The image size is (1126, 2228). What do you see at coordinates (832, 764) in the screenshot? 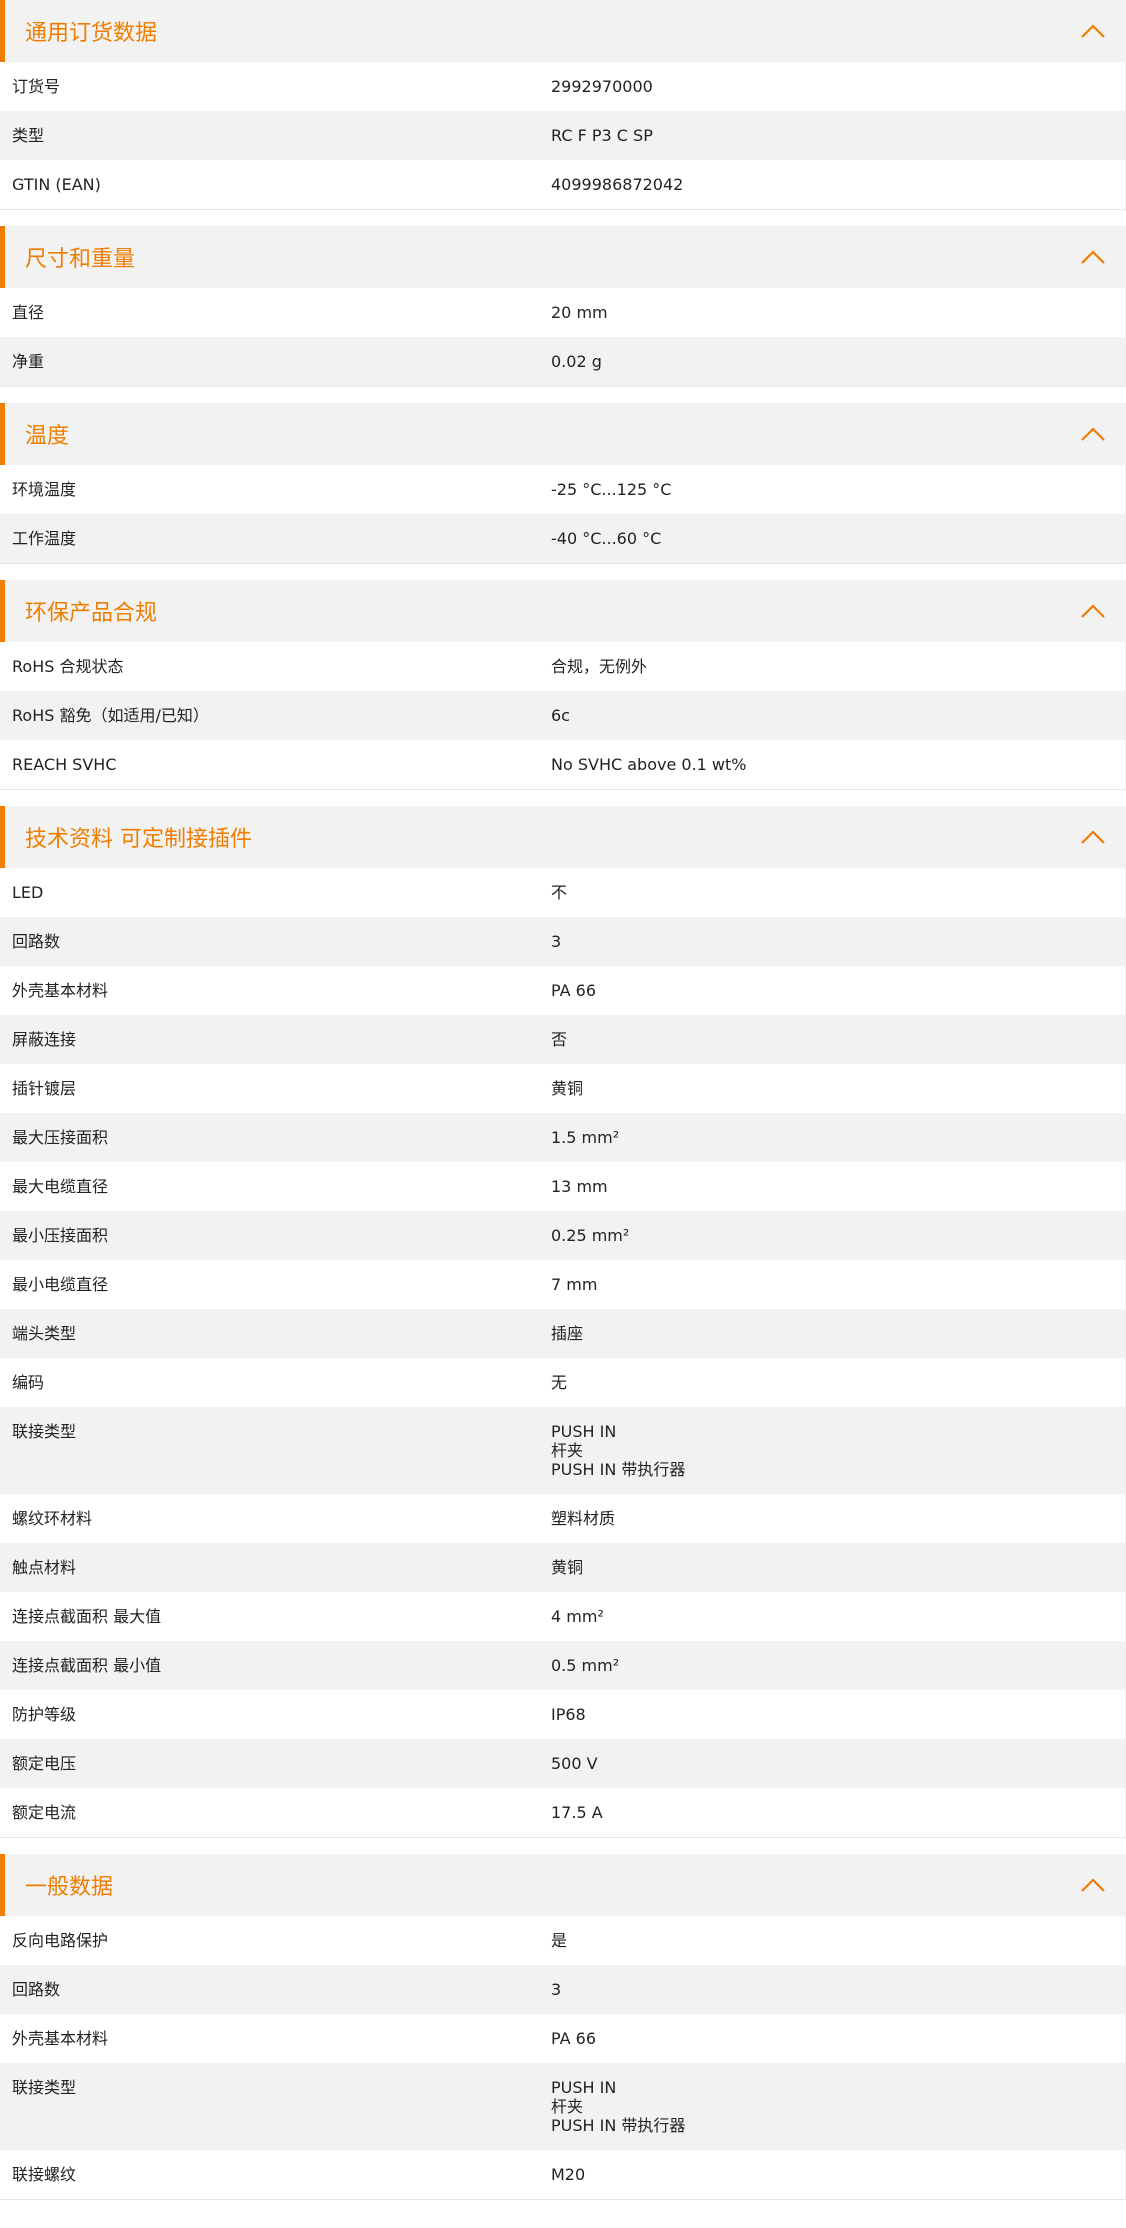
I see `spec-value: No SVHC above 0.1 wt%` at bounding box center [832, 764].